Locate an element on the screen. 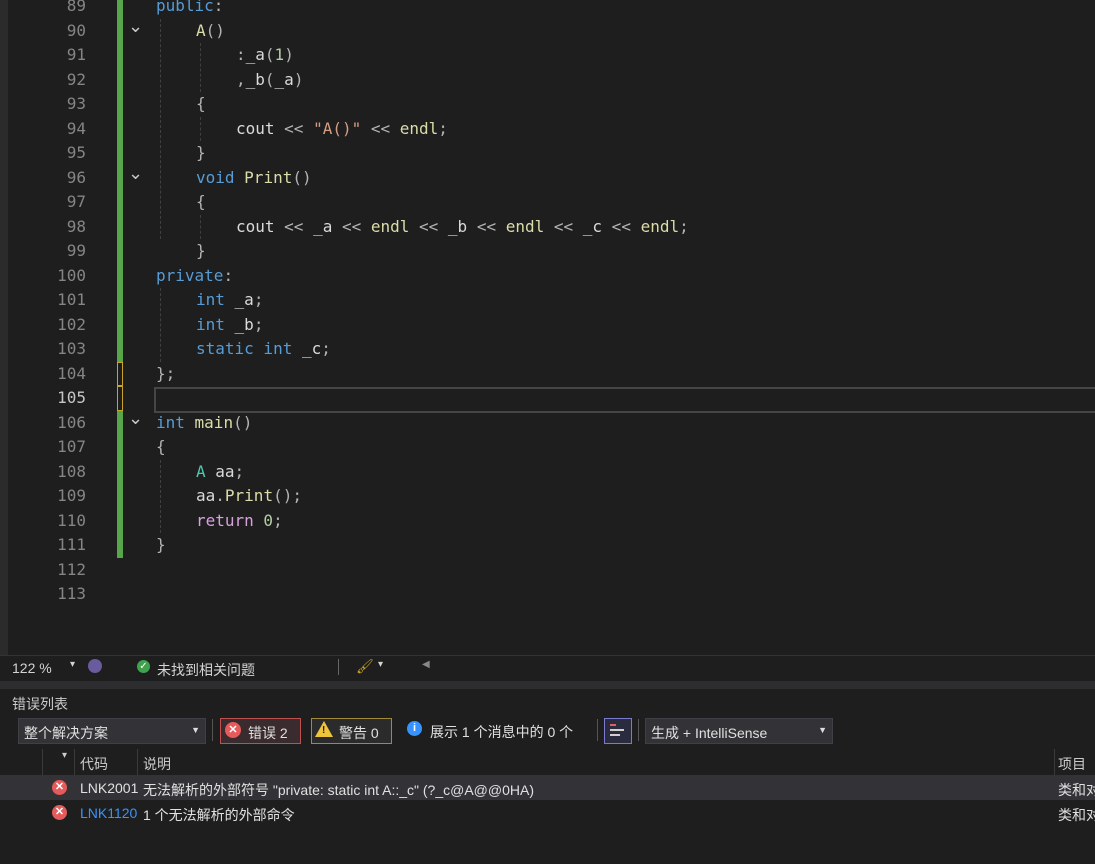 The height and width of the screenshot is (864, 1095). table-row: ✕ LNK1120 1 个无法解析的外部命令 类和对象 is located at coordinates (547, 813).